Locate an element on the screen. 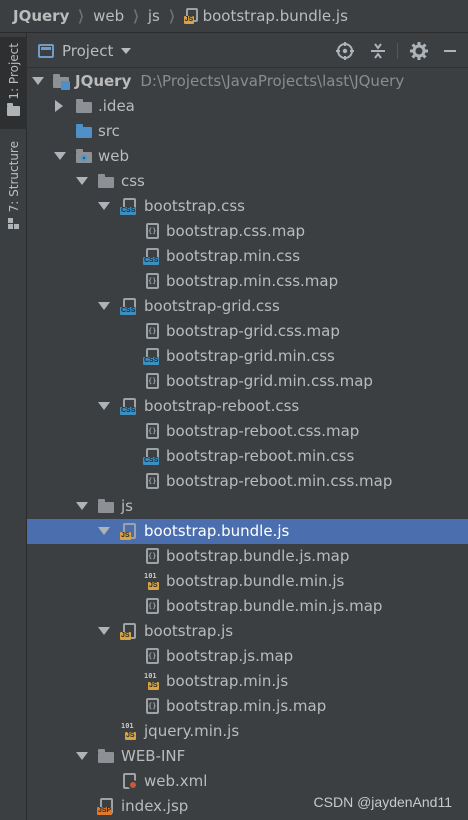  tree-row: CSS bootstrap-grid.min.css is located at coordinates (247, 356).